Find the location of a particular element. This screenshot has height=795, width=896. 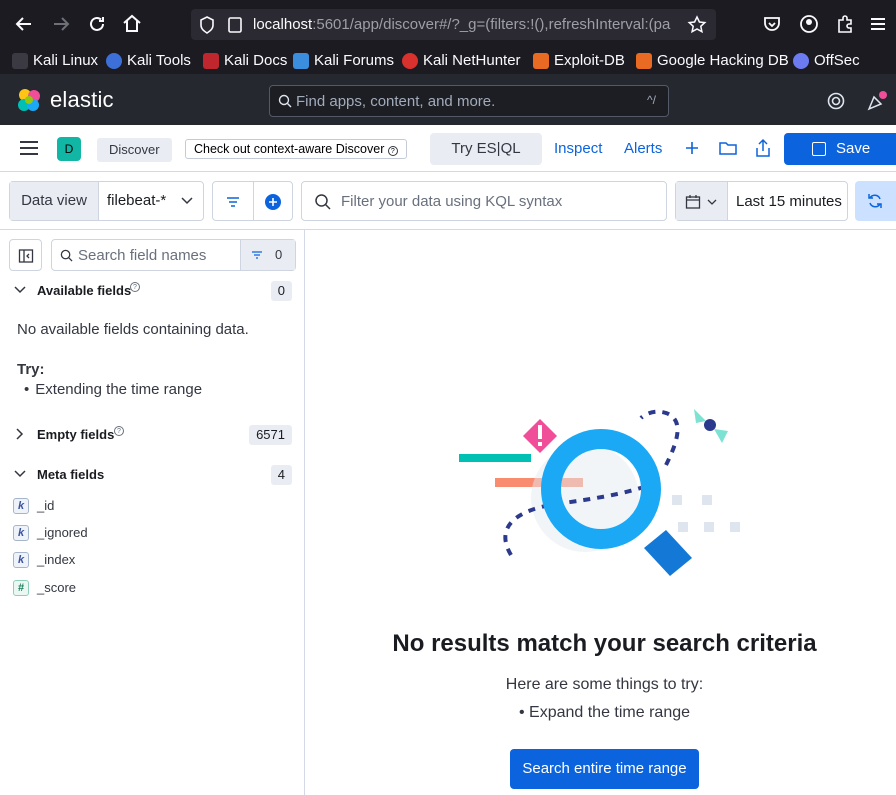

time-picker: Last 15 minutes is located at coordinates (761, 201).